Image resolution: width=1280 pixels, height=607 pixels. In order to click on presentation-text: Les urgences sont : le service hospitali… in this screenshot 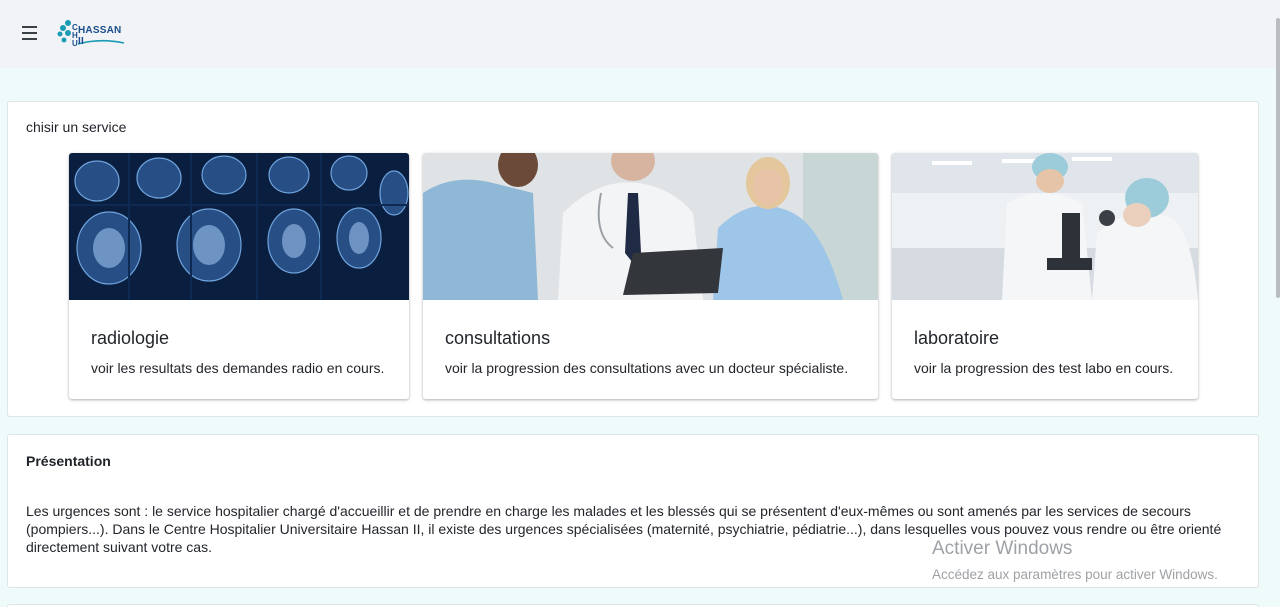, I will do `click(624, 529)`.